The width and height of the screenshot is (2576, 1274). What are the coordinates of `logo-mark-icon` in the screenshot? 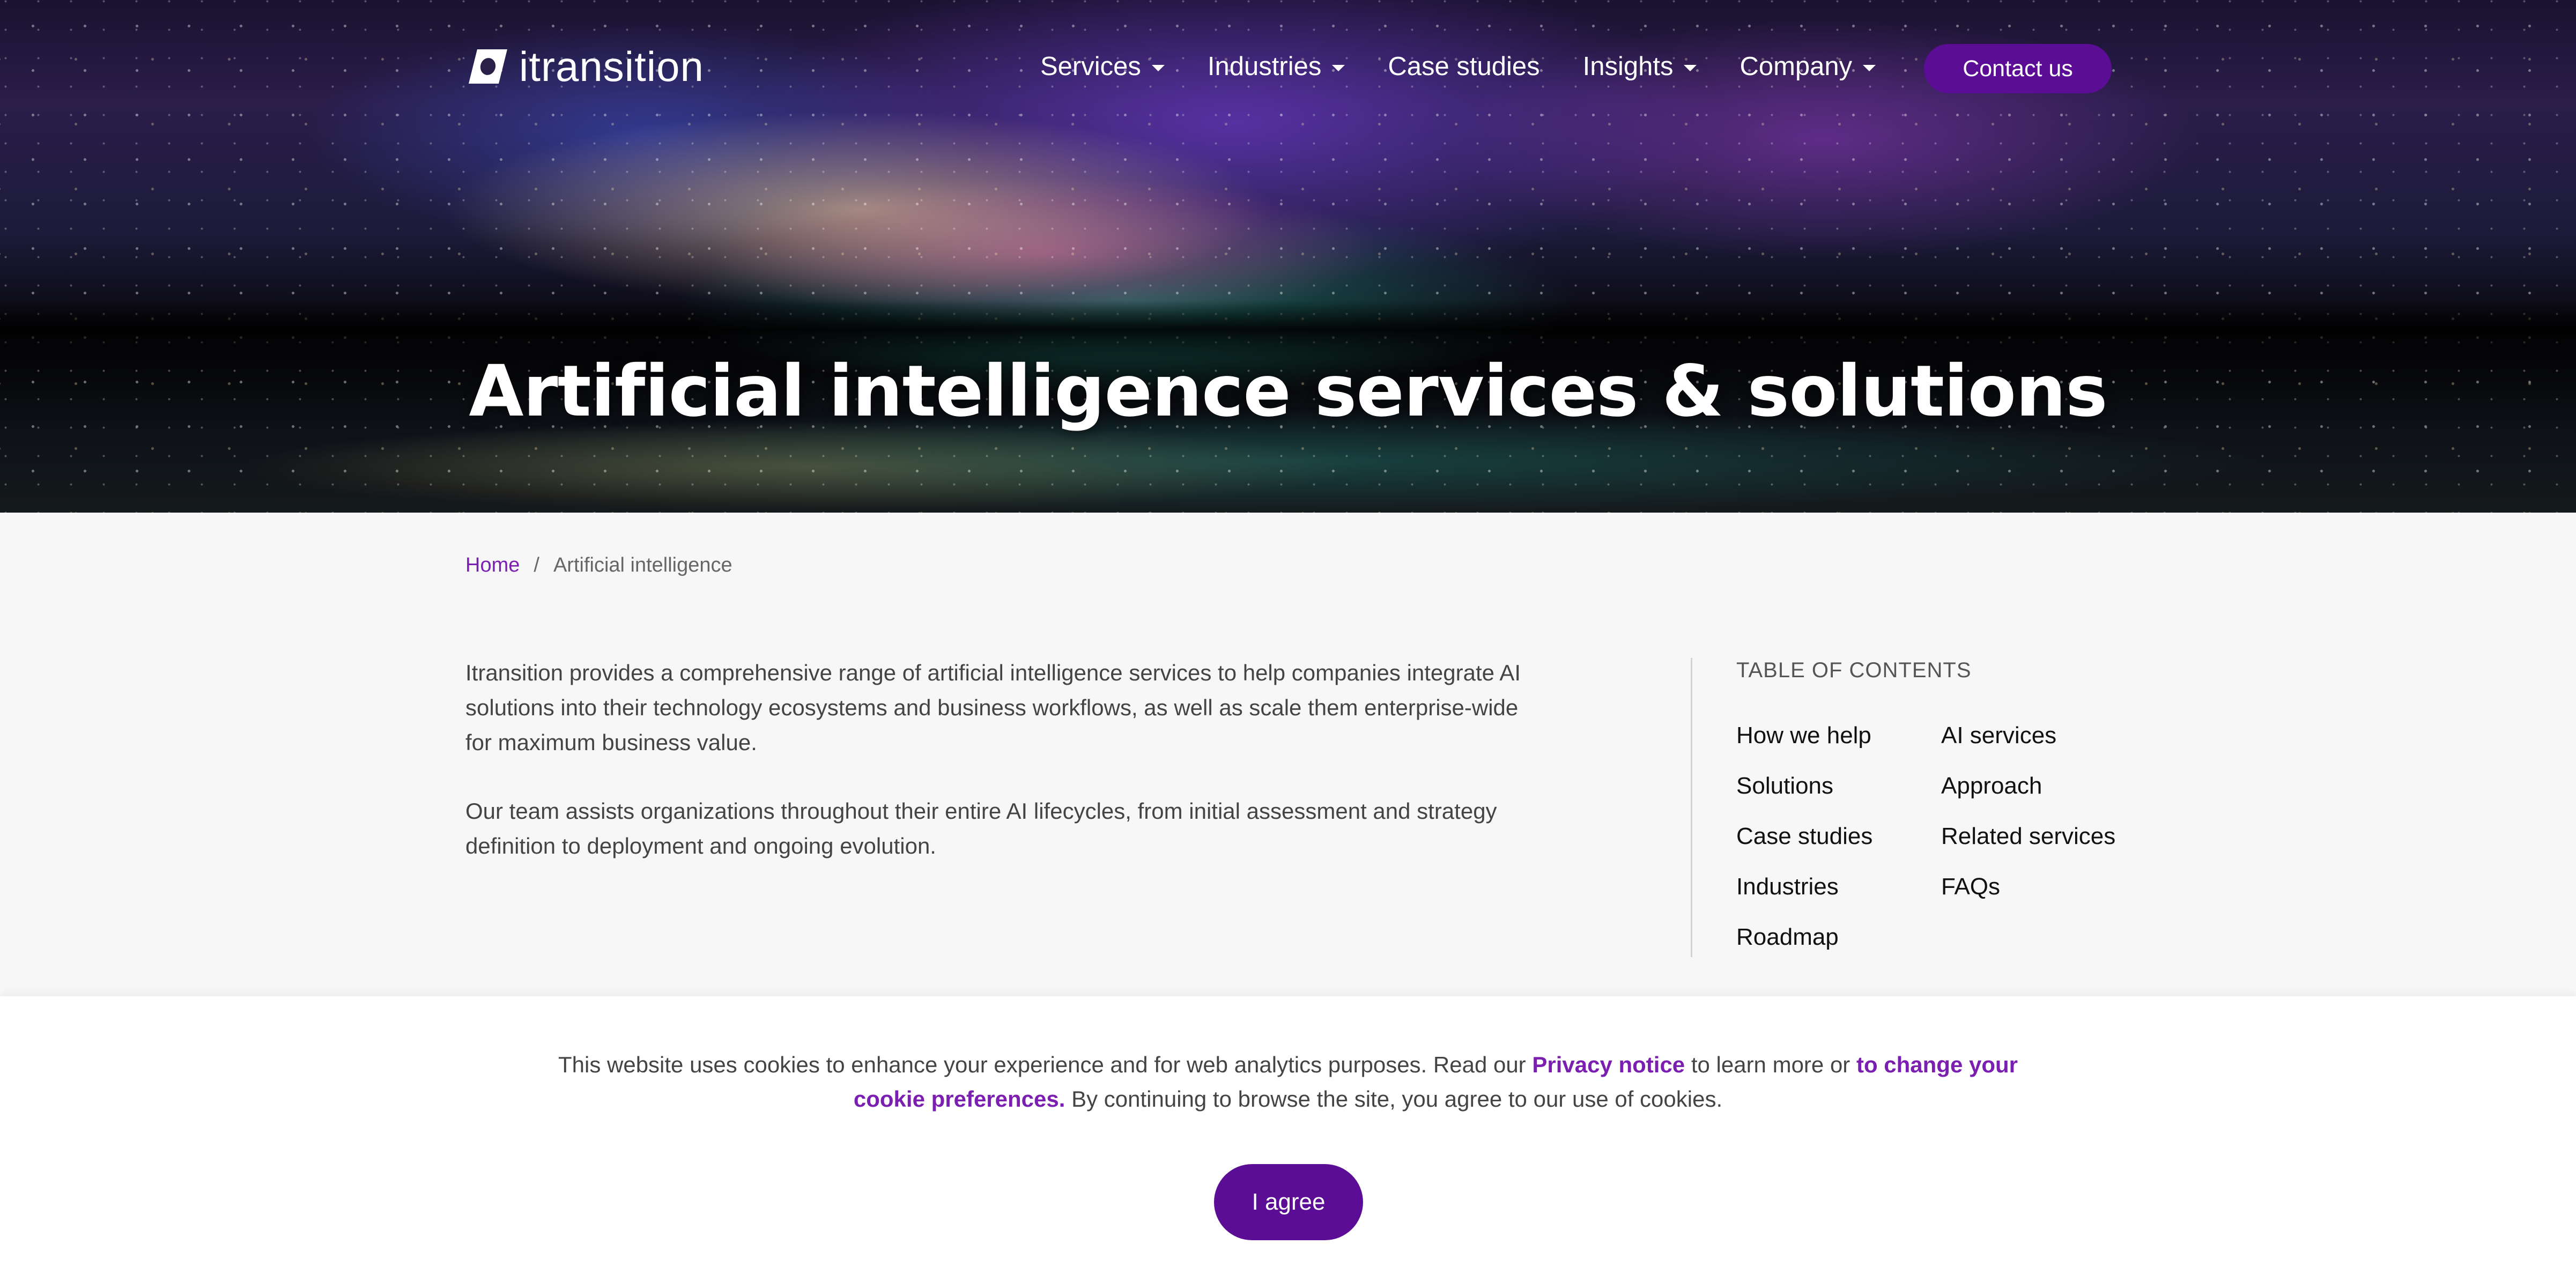 It's located at (487, 67).